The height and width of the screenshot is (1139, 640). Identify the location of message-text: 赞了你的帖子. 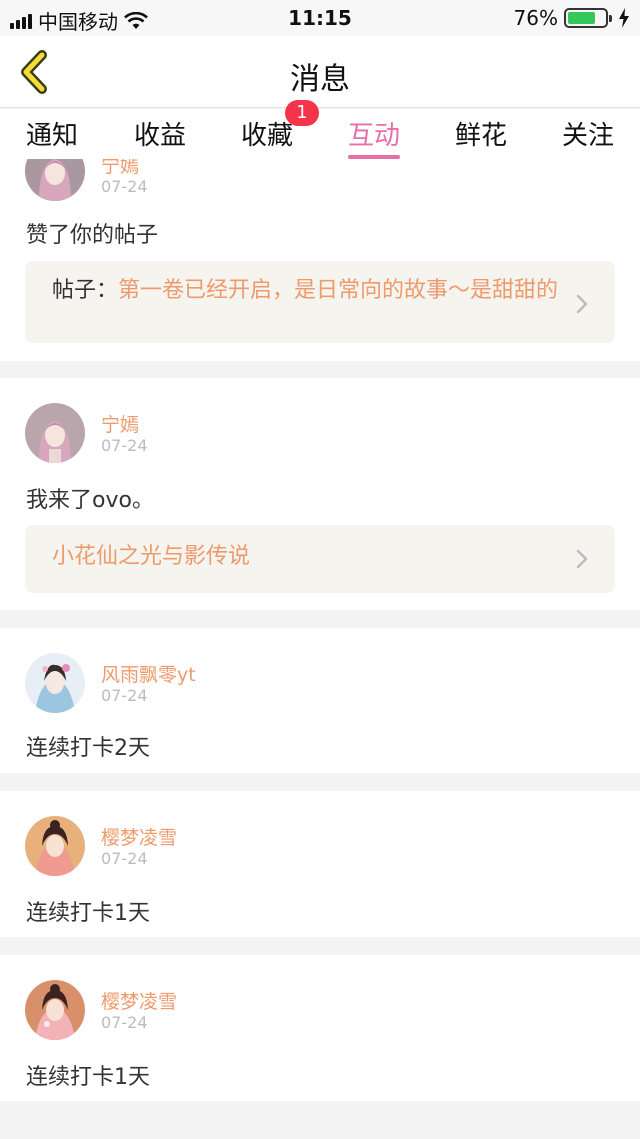
(92, 235).